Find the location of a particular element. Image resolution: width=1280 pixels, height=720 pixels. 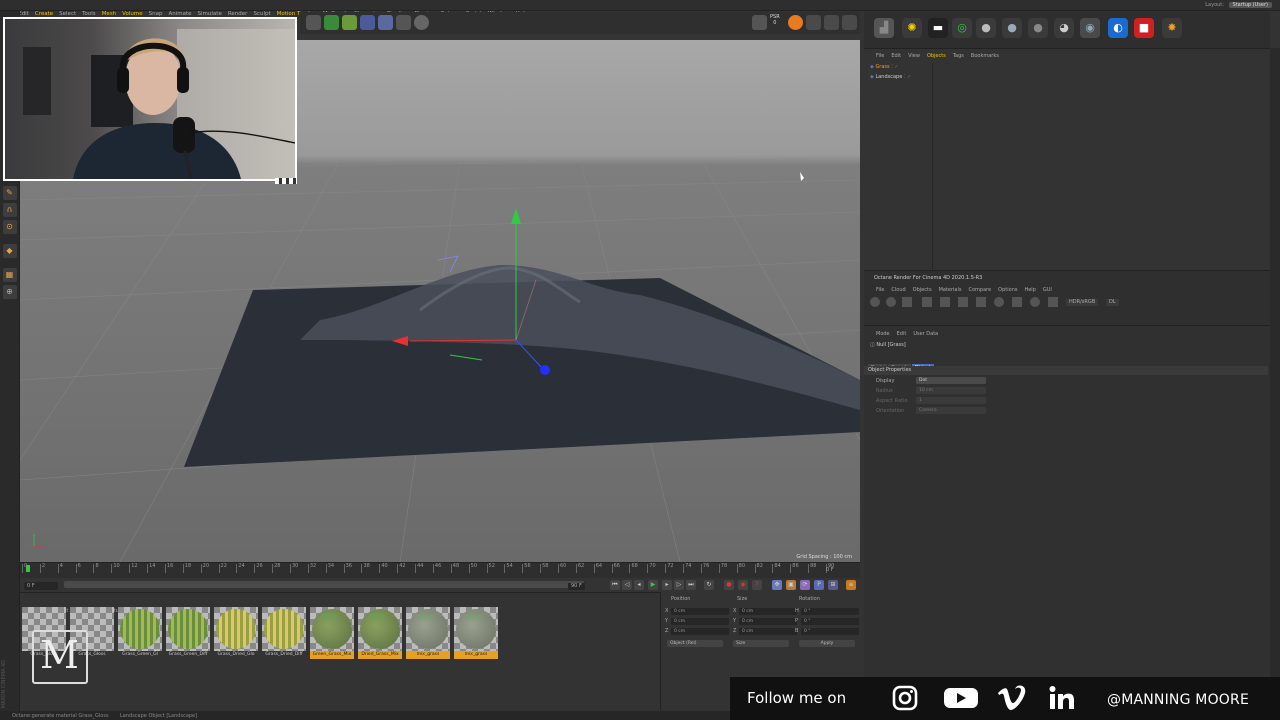

property-display: Display Dot is located at coordinates (927, 380).